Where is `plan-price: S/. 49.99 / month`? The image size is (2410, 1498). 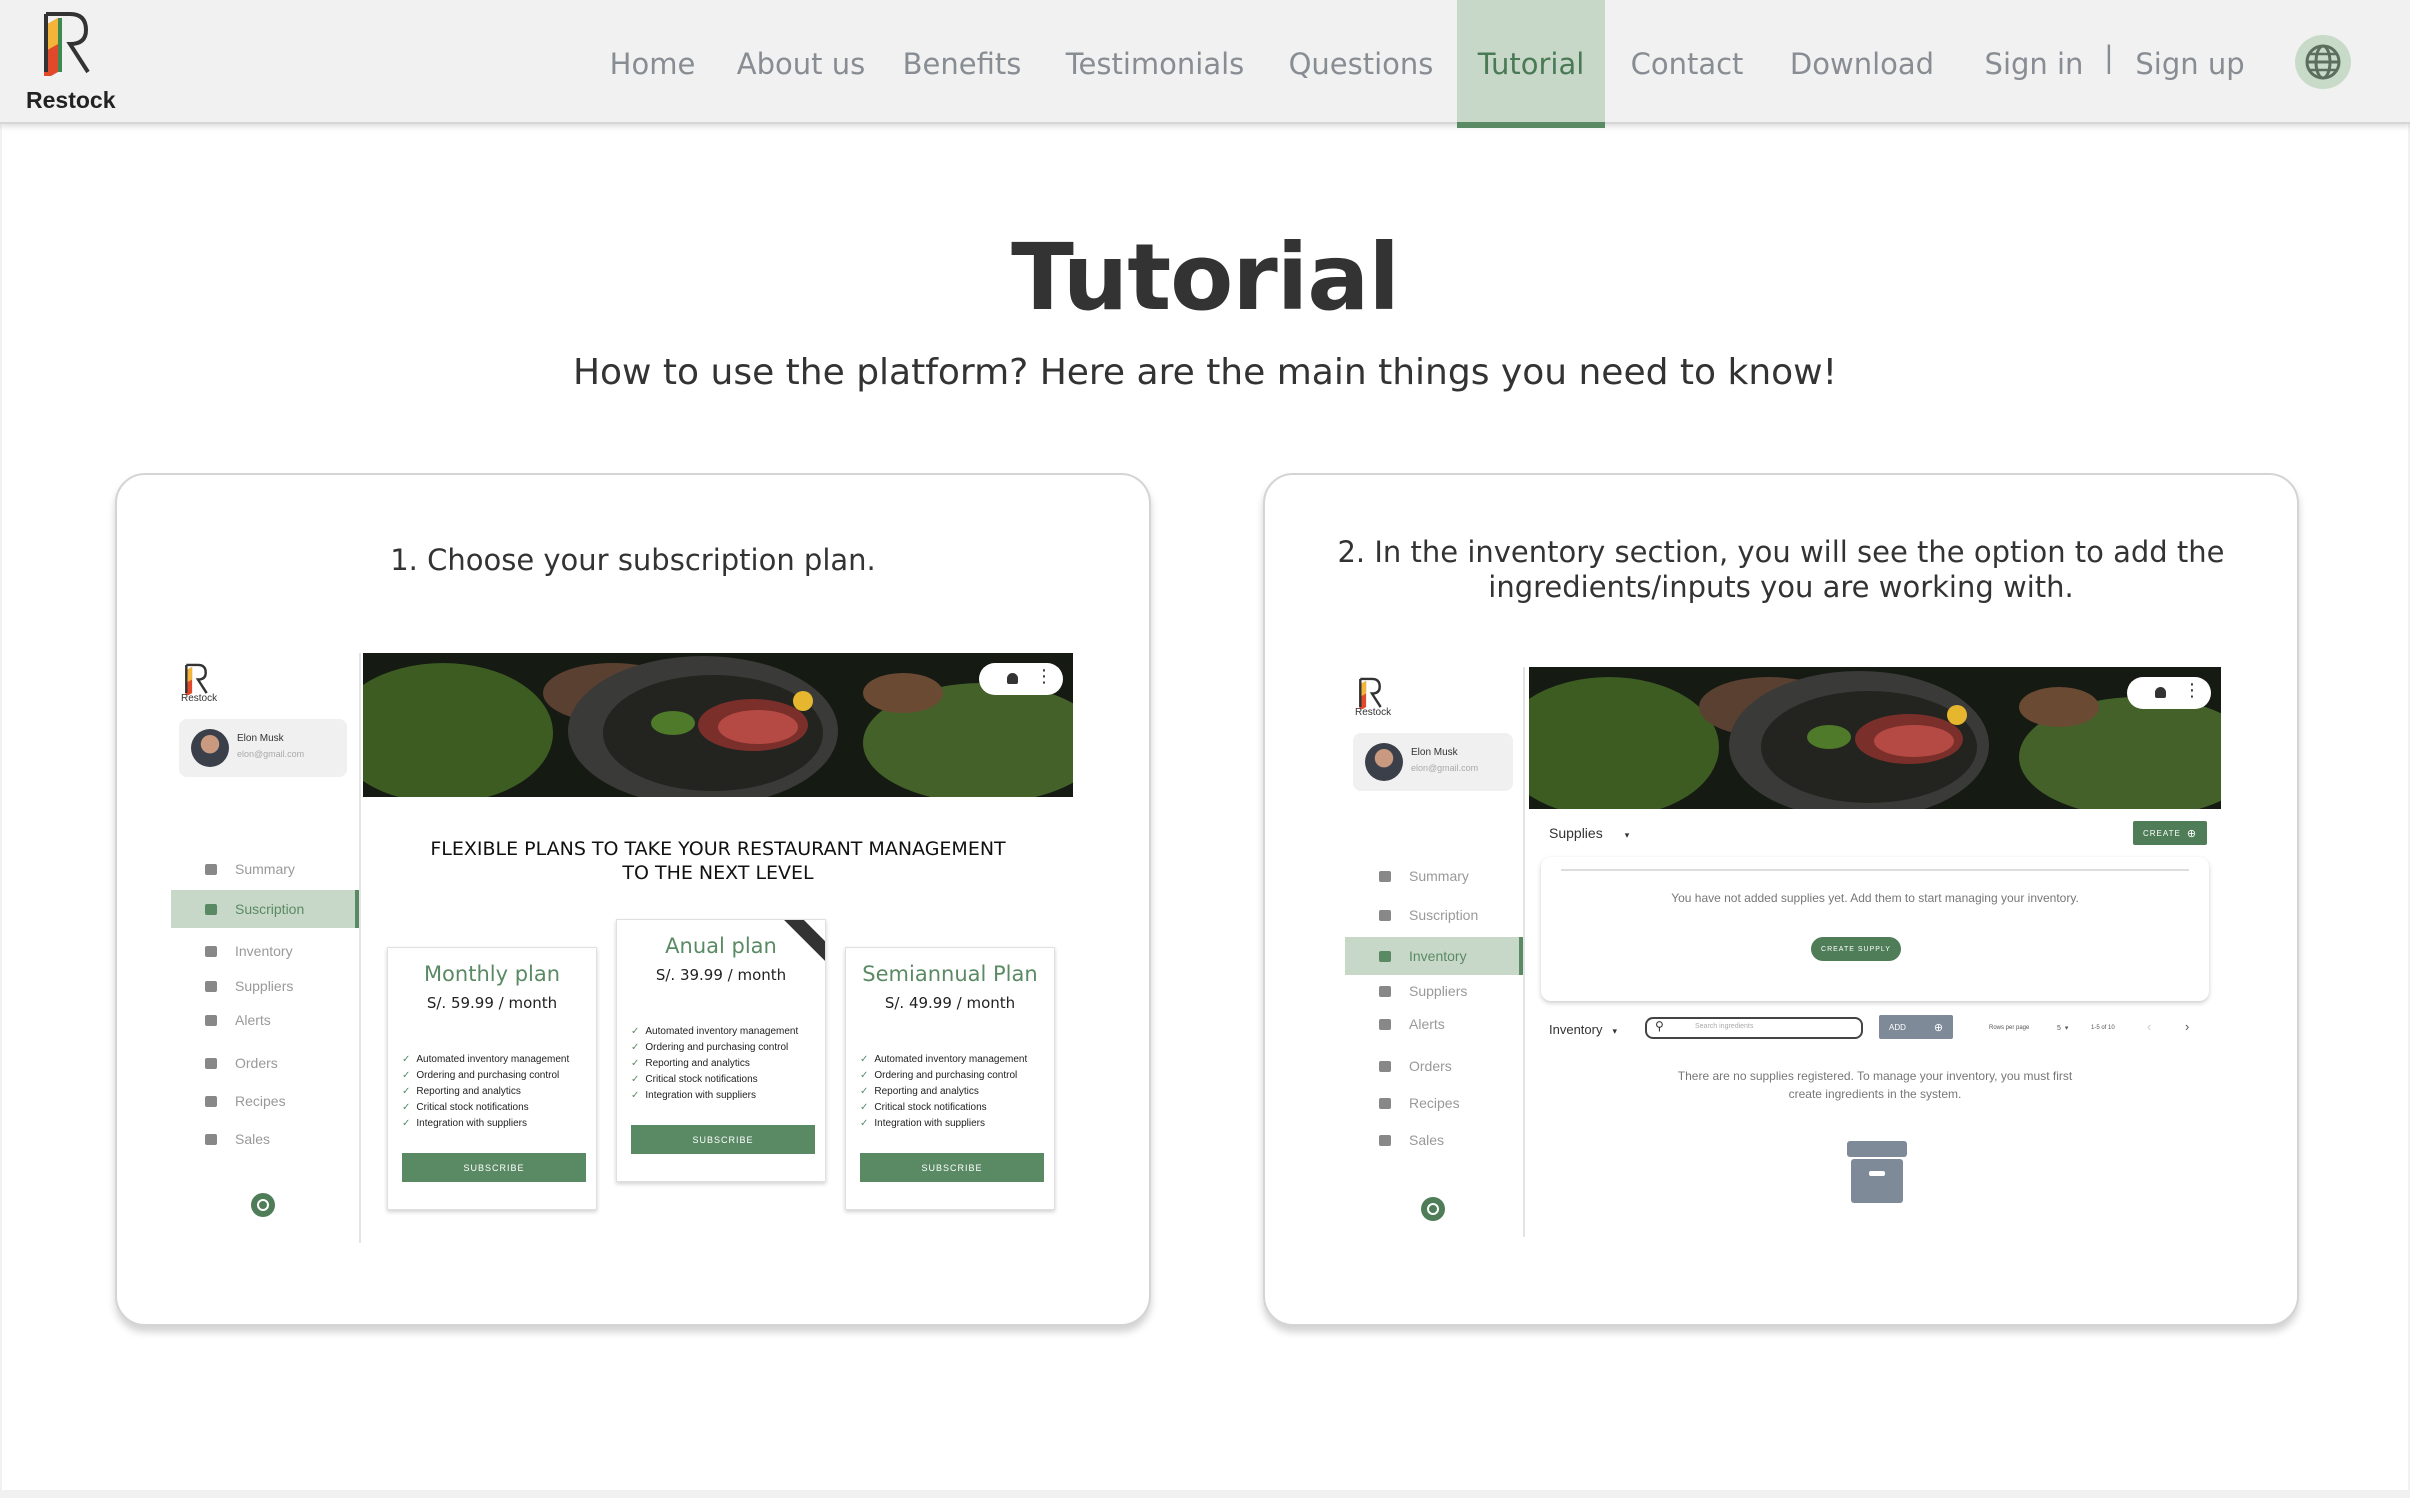
plan-price: S/. 49.99 / month is located at coordinates (950, 1003).